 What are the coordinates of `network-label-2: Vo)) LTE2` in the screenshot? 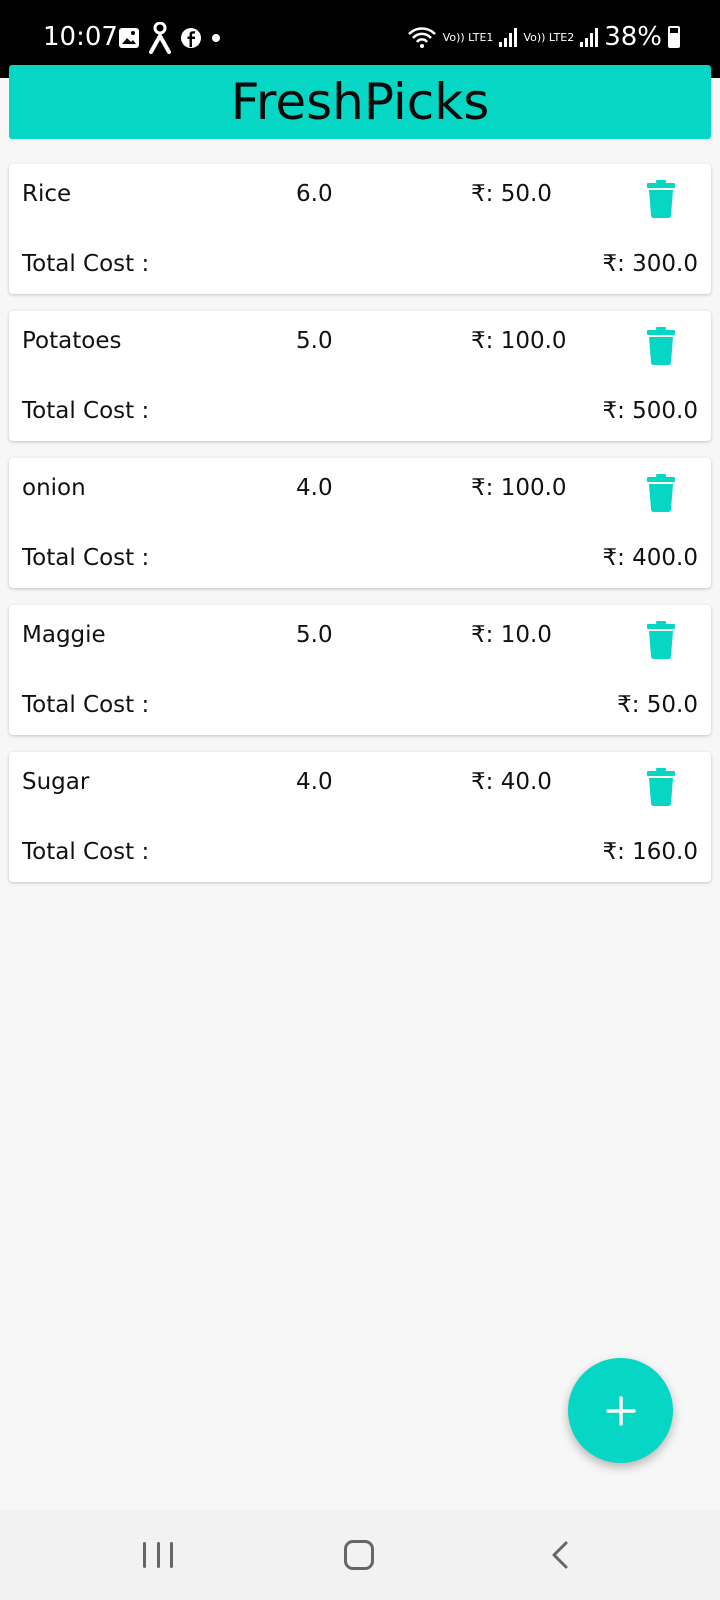 It's located at (549, 37).